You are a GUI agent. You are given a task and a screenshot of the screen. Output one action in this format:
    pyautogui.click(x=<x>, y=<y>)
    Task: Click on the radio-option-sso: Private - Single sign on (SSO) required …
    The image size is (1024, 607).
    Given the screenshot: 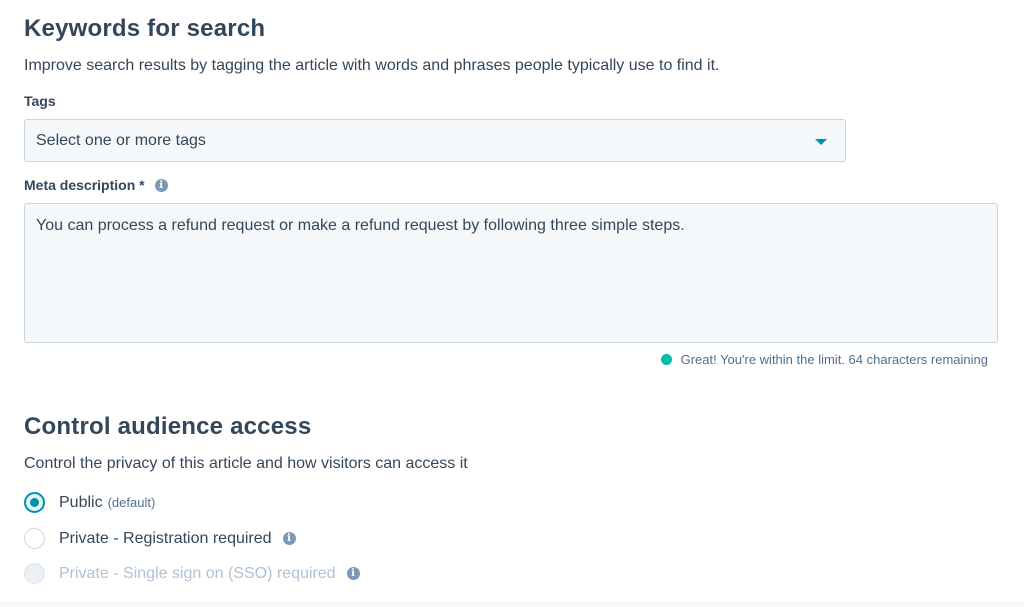 What is the action you would take?
    pyautogui.click(x=192, y=573)
    